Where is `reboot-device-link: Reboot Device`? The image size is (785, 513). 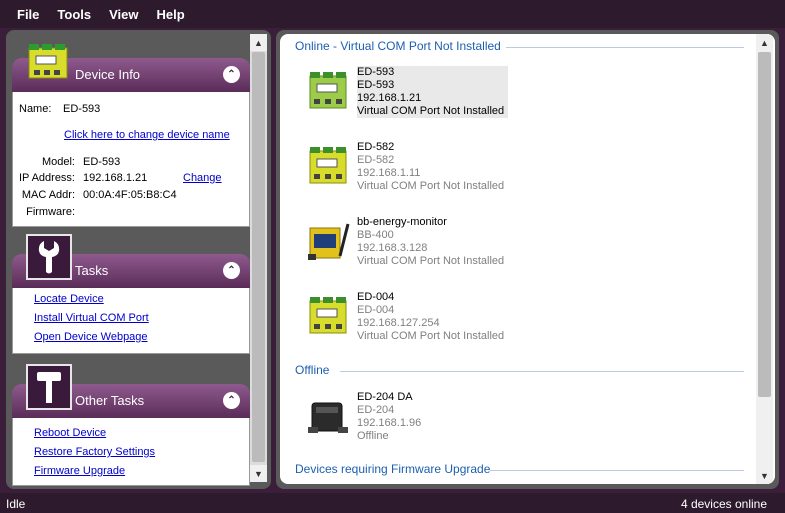 reboot-device-link: Reboot Device is located at coordinates (70, 433).